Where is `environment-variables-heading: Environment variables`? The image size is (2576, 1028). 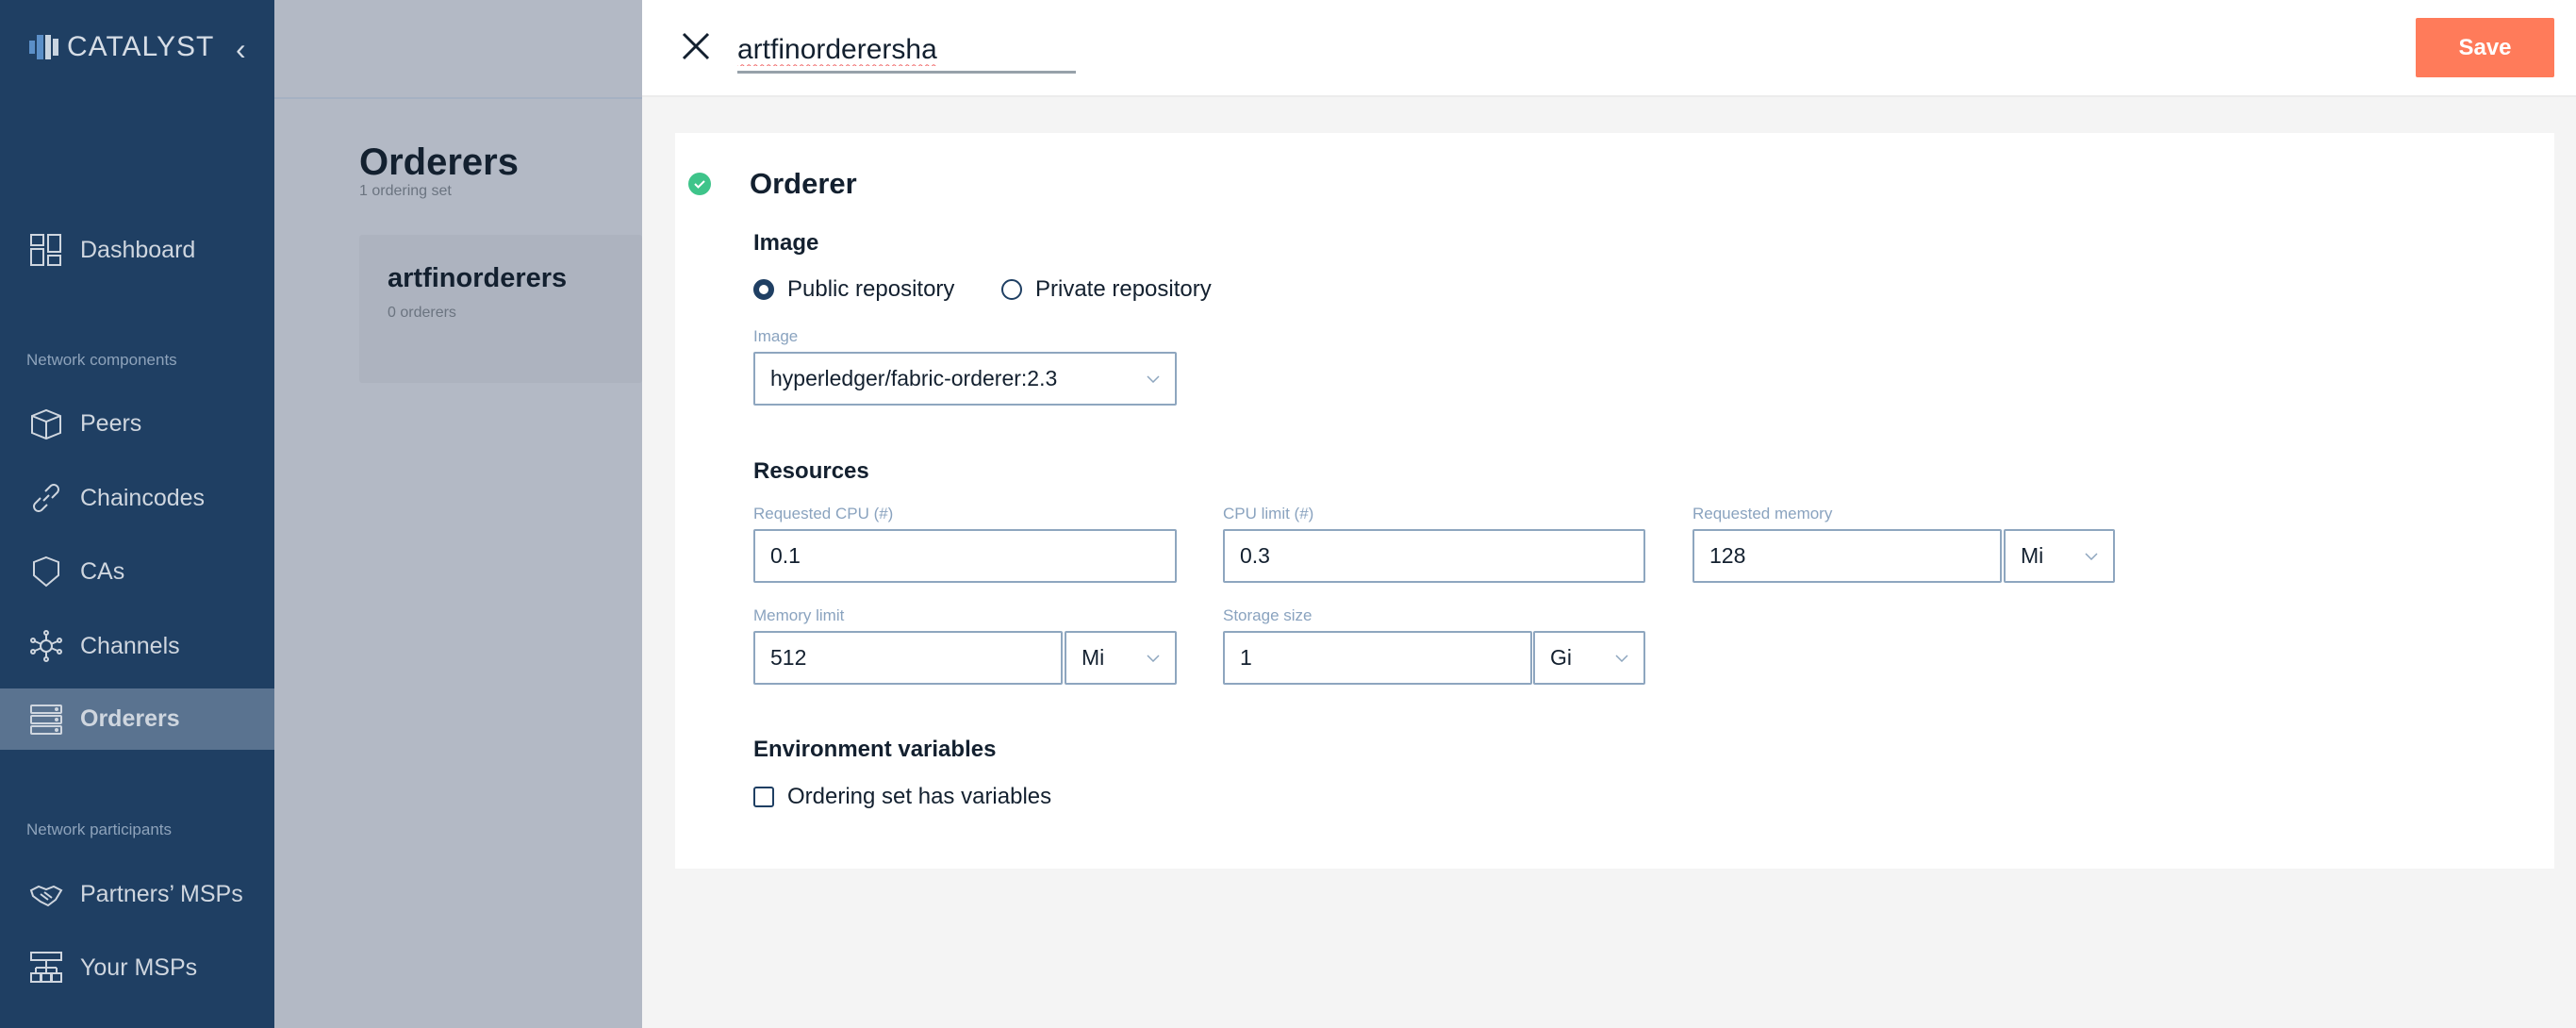
environment-variables-heading: Environment variables is located at coordinates (875, 749).